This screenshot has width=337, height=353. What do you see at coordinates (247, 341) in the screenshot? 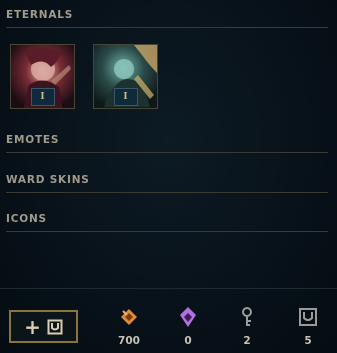
I see `keys-value: 2` at bounding box center [247, 341].